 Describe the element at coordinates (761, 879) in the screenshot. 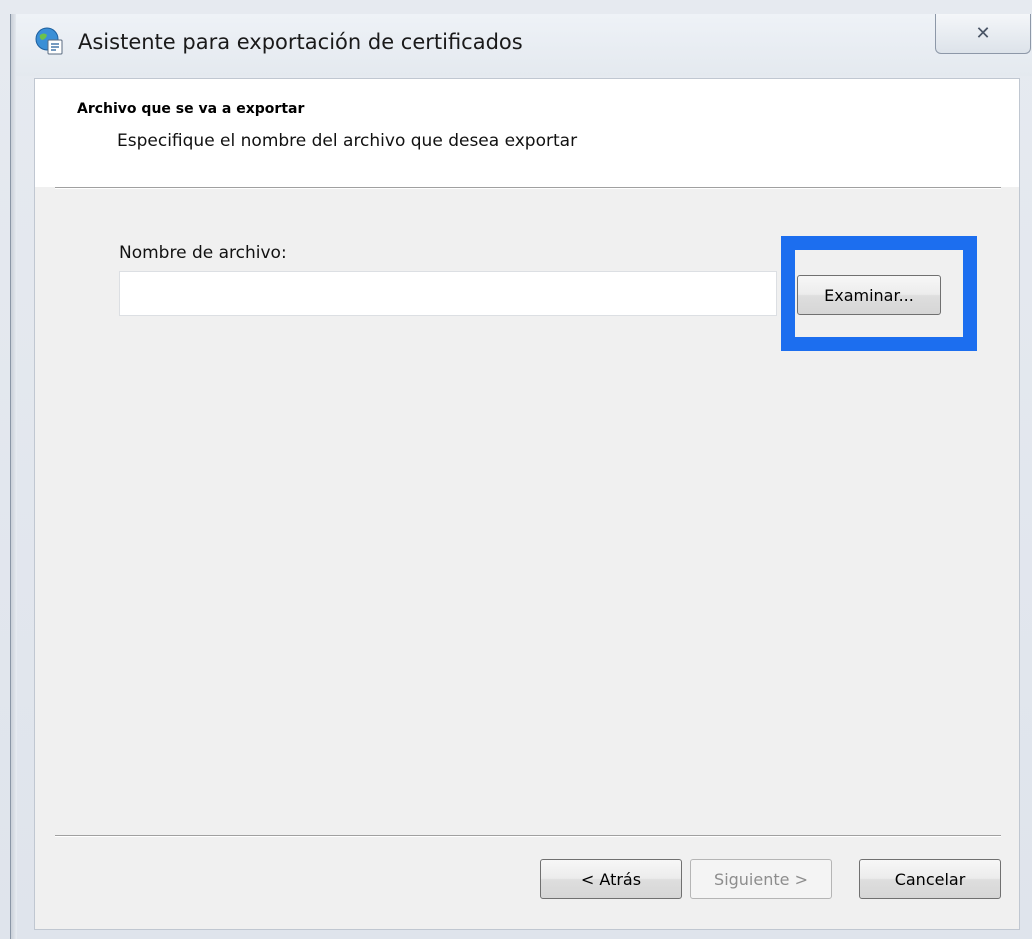

I see `next-button-disabled: Siguiente >` at that location.